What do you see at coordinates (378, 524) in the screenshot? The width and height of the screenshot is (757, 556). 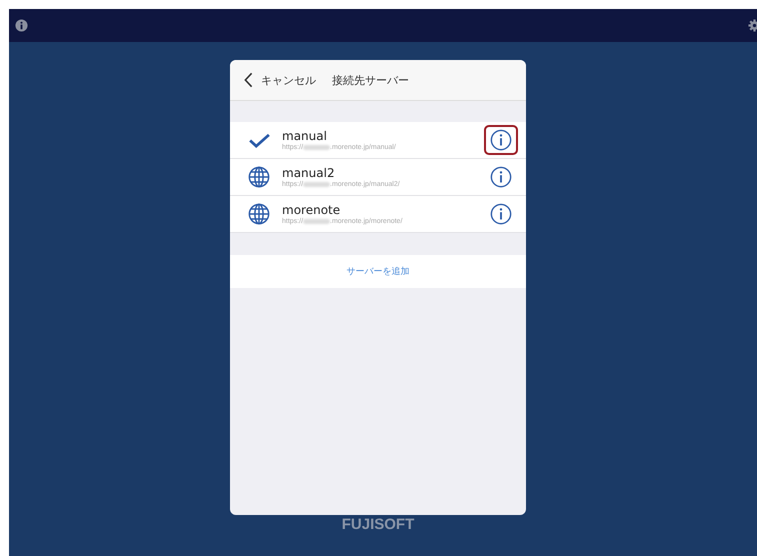 I see `logo-text: FUJISOFT` at bounding box center [378, 524].